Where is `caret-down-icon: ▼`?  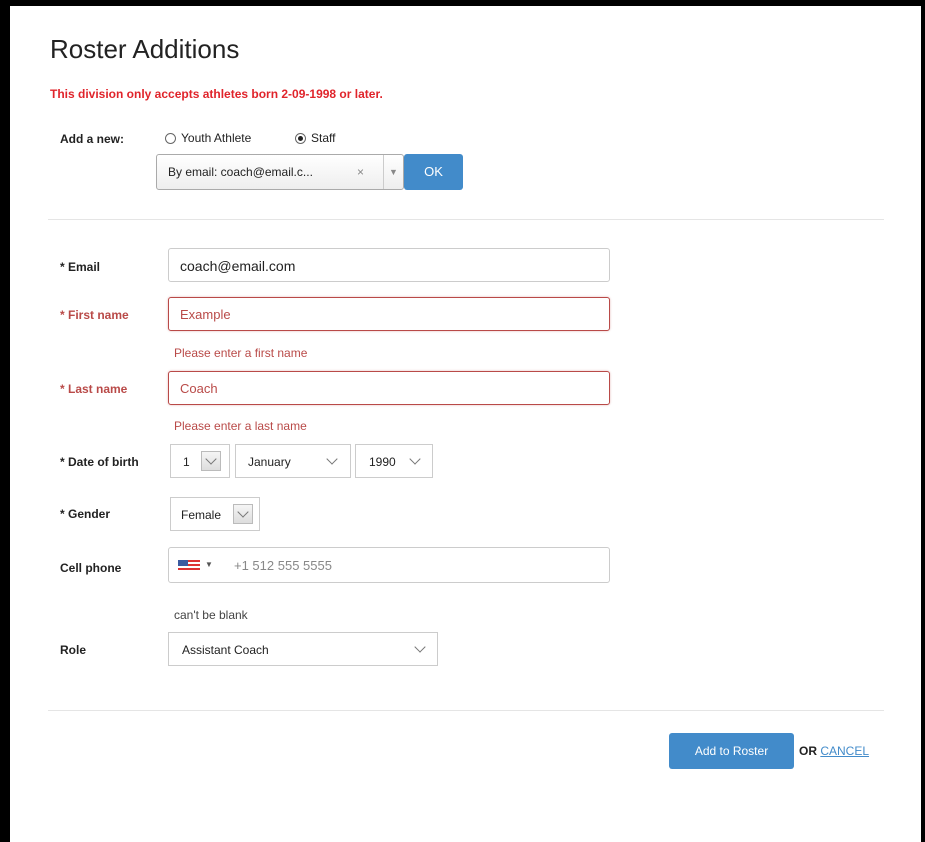 caret-down-icon: ▼ is located at coordinates (209, 564).